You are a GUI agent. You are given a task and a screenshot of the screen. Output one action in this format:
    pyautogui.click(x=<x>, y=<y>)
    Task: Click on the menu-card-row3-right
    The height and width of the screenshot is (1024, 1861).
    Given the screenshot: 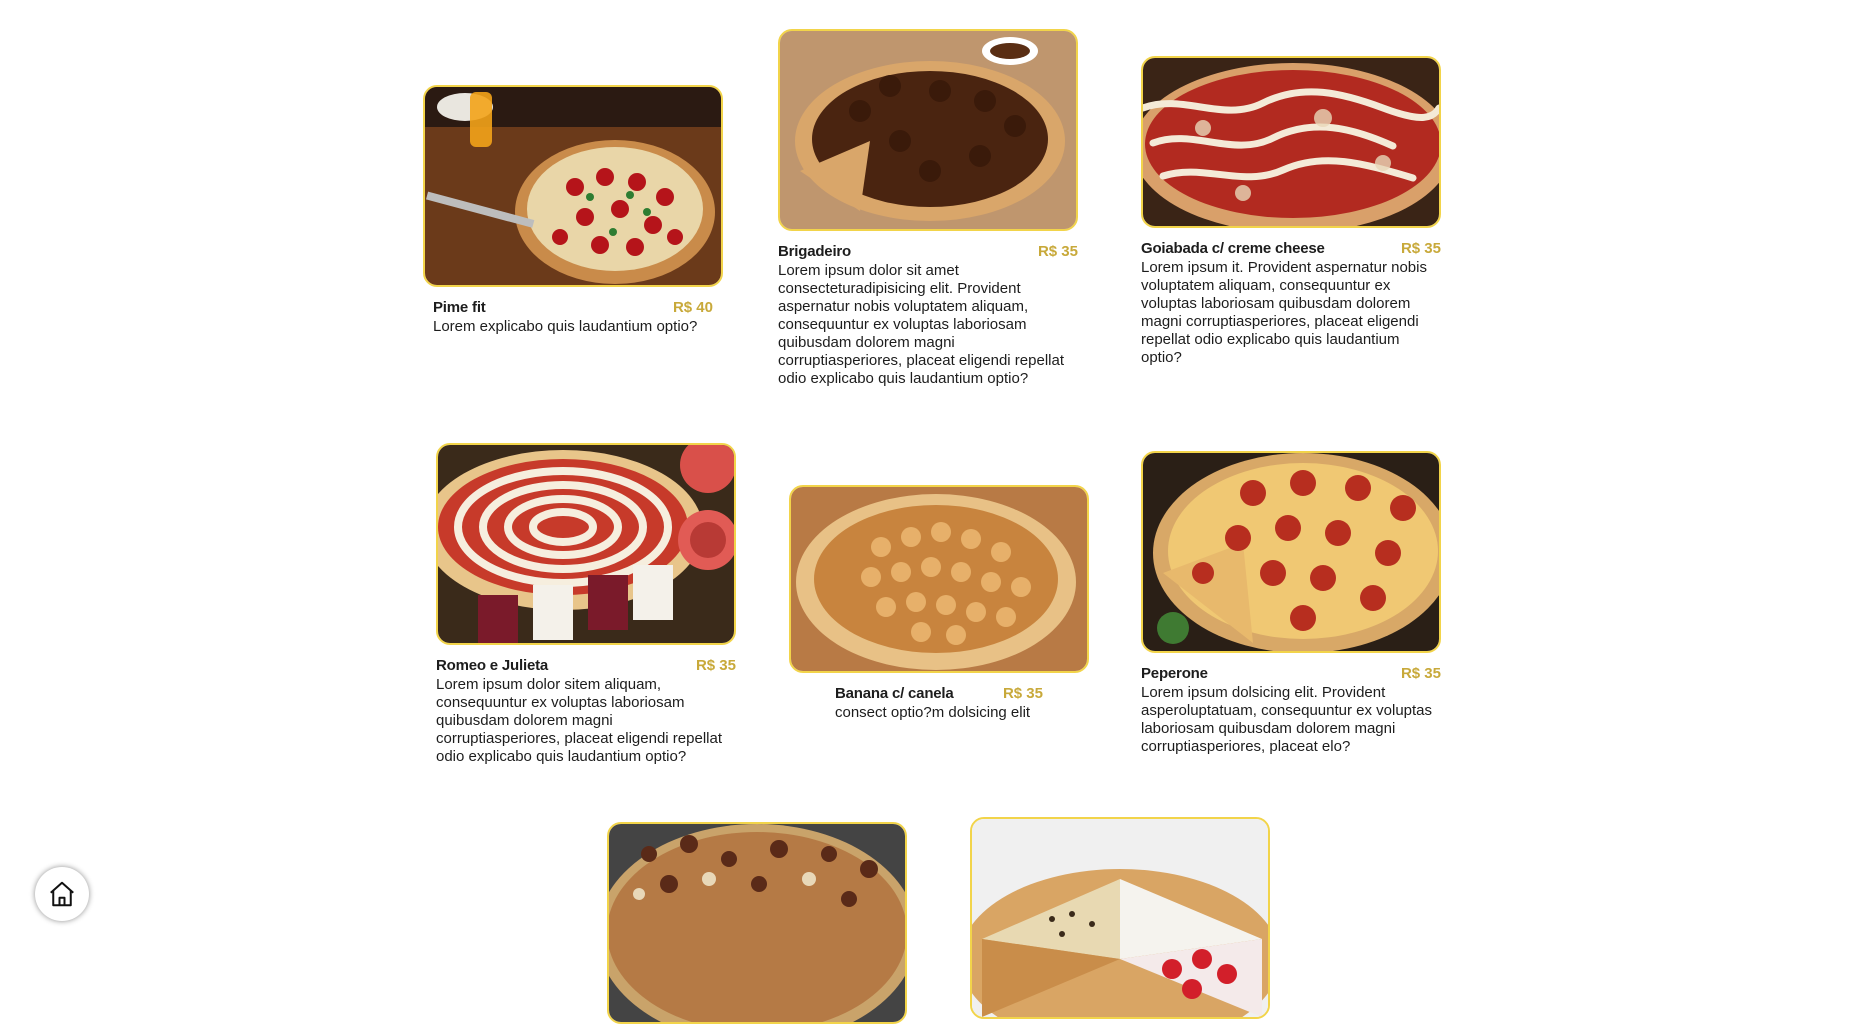 What is the action you would take?
    pyautogui.click(x=1120, y=918)
    